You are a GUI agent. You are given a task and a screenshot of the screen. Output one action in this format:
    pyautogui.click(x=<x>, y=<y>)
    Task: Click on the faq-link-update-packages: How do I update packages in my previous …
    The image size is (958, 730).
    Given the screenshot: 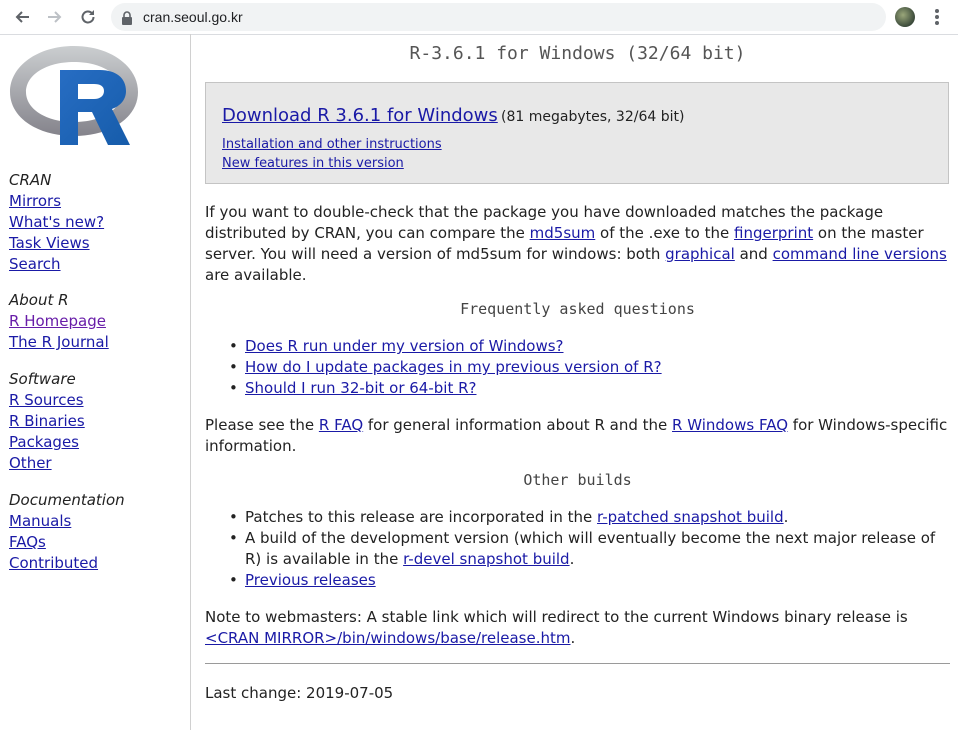 What is the action you would take?
    pyautogui.click(x=453, y=367)
    